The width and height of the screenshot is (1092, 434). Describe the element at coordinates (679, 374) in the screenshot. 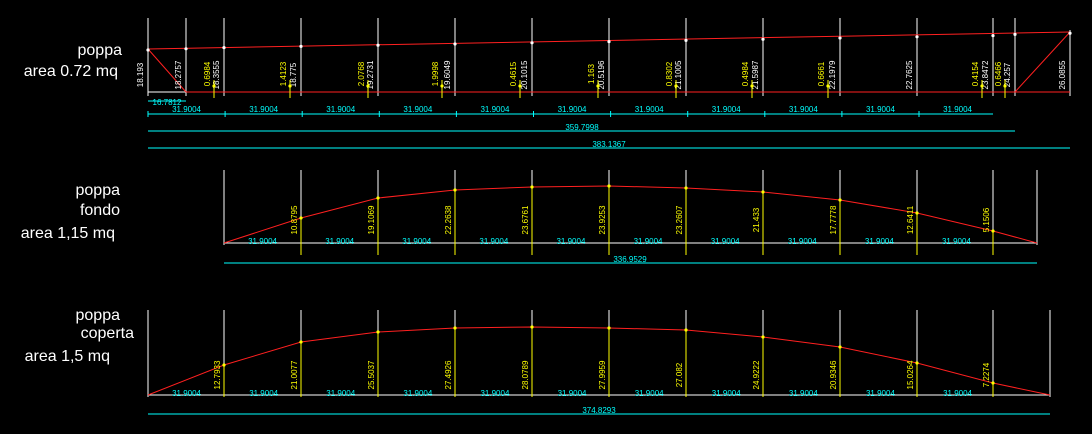

I see `height-label-p3: 27.082` at that location.